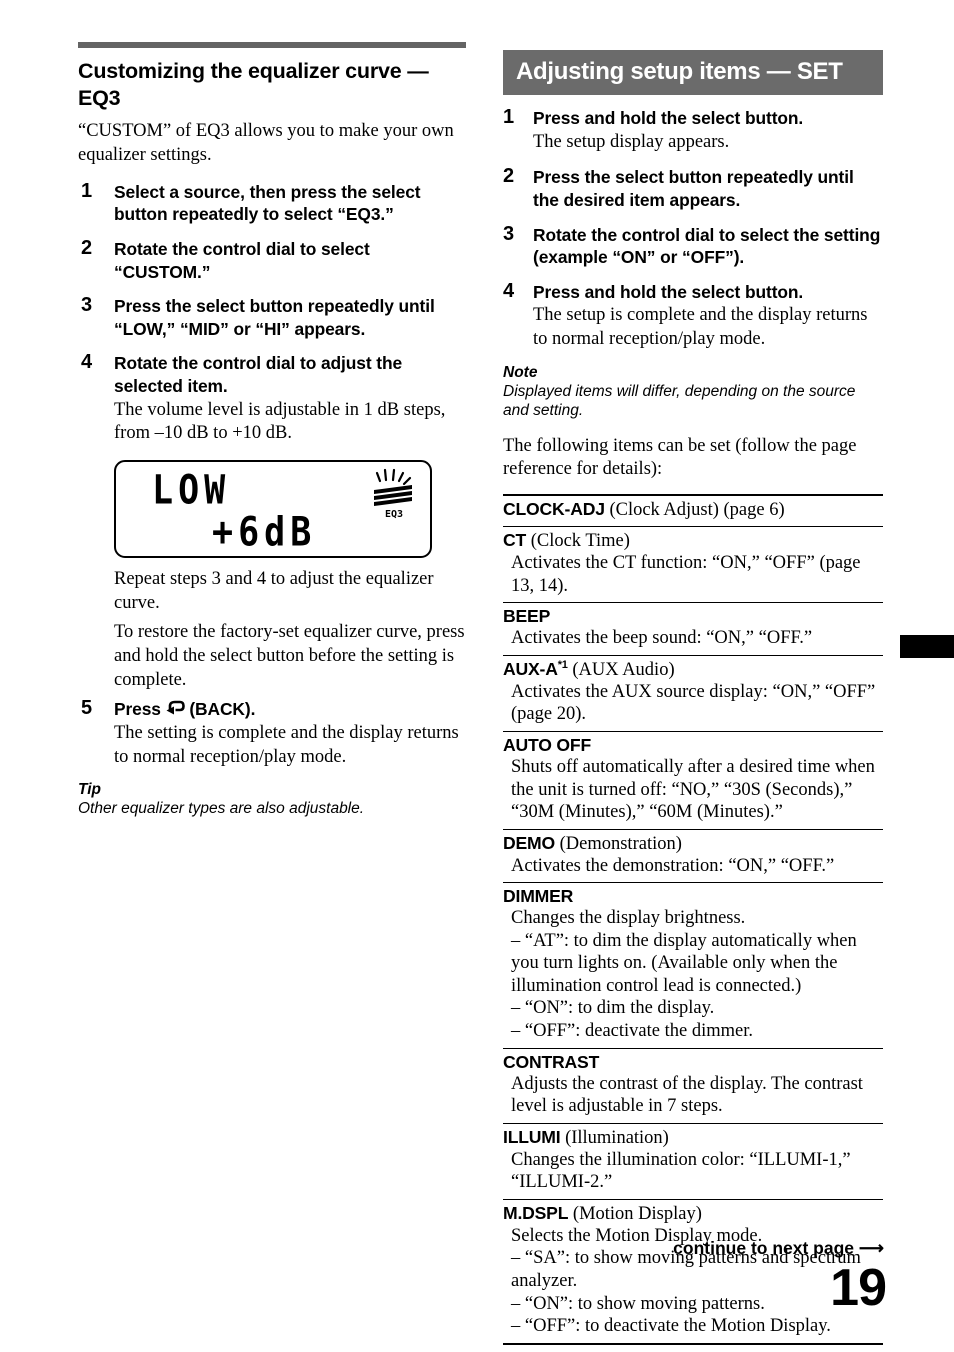 The width and height of the screenshot is (954, 1352). Describe the element at coordinates (693, 1138) in the screenshot. I see `setting-name: ILLUMI (Illumination)` at that location.